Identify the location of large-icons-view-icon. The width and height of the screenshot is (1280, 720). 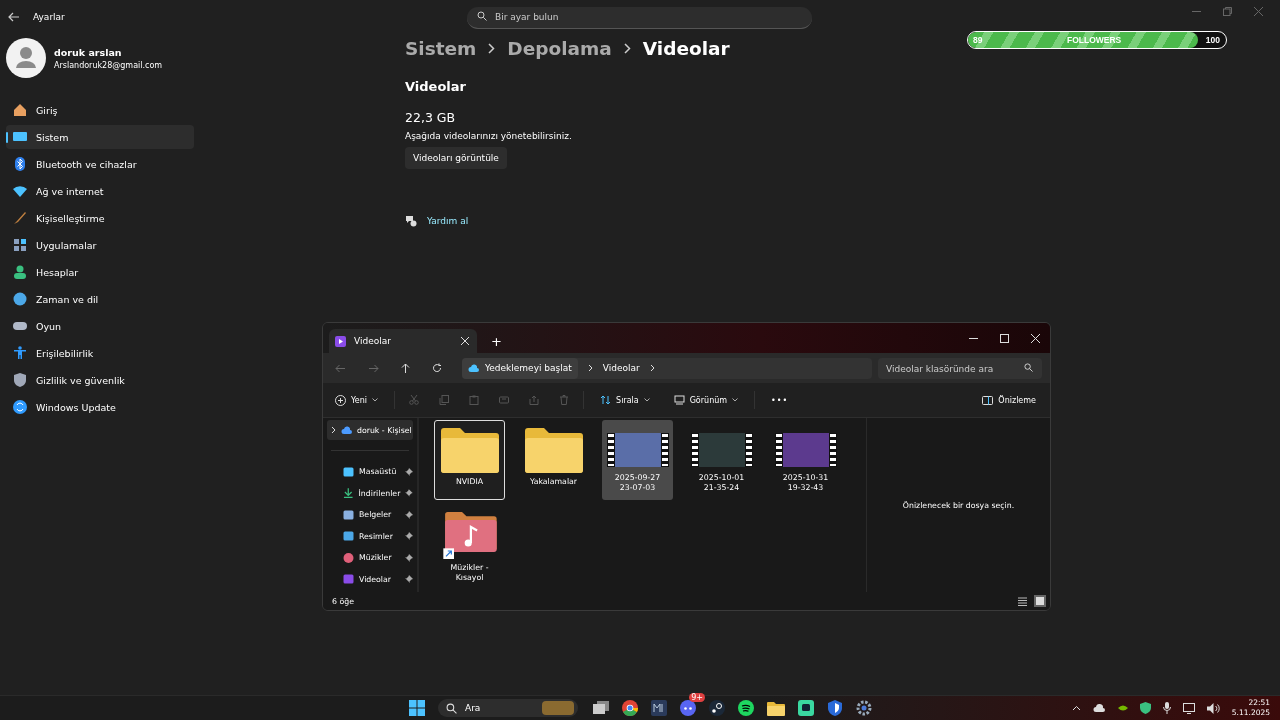
(1040, 601).